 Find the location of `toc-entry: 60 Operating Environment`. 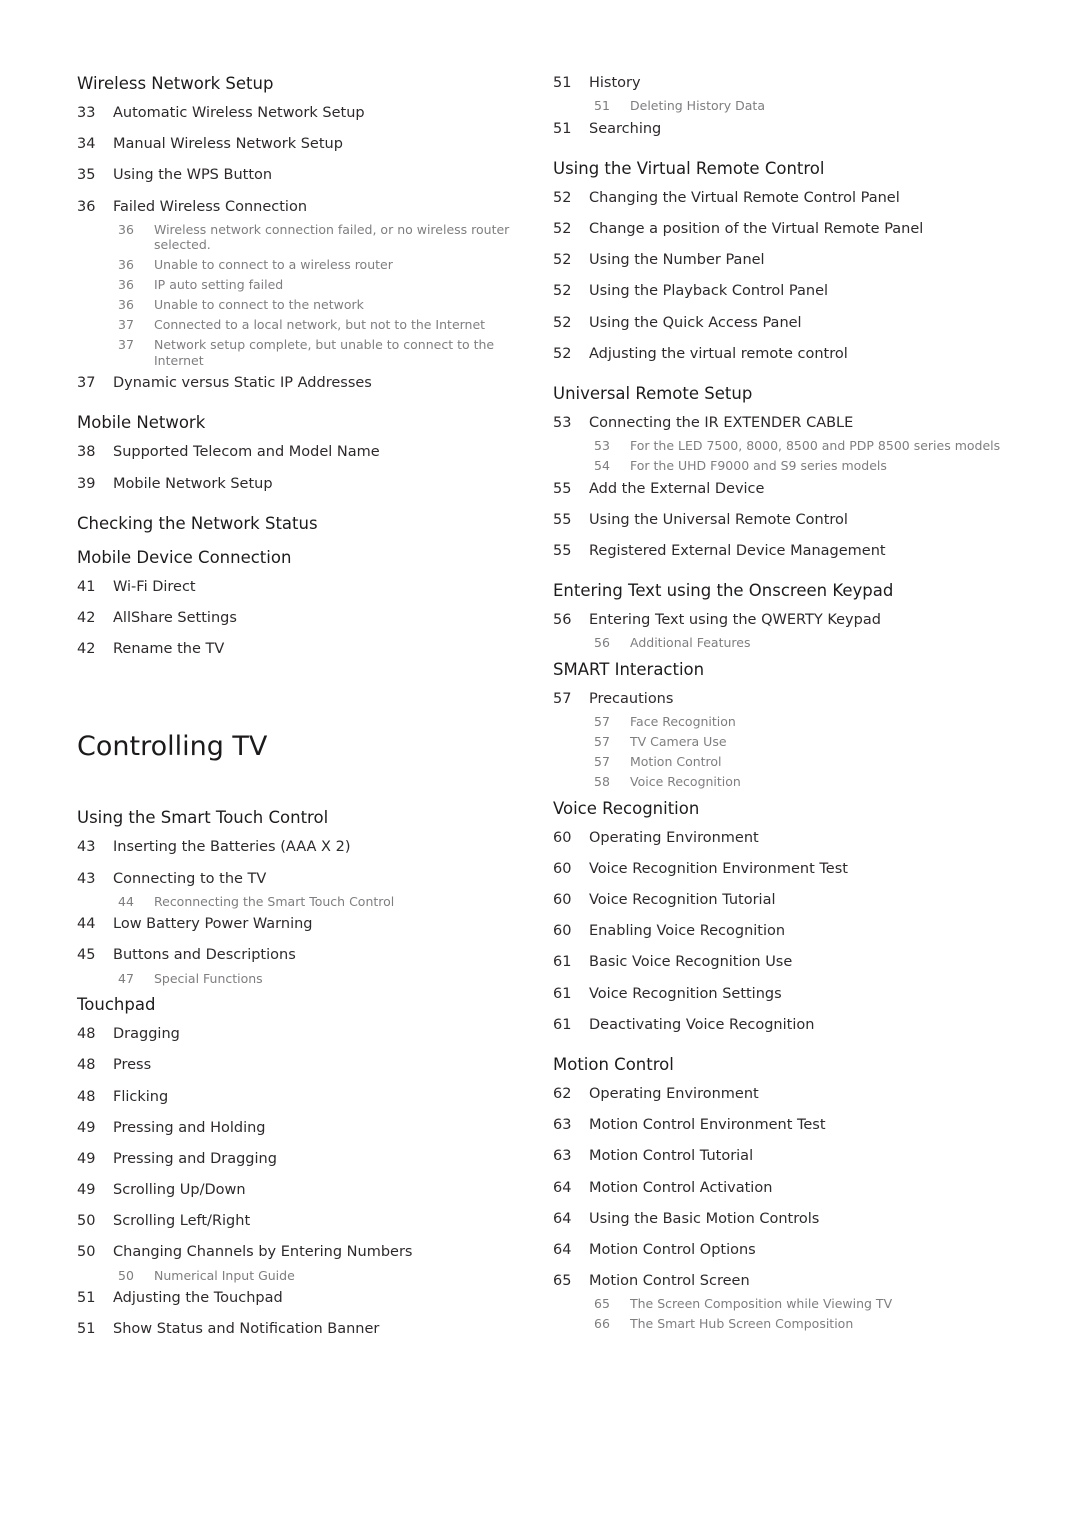

toc-entry: 60 Operating Environment is located at coordinates (793, 843).